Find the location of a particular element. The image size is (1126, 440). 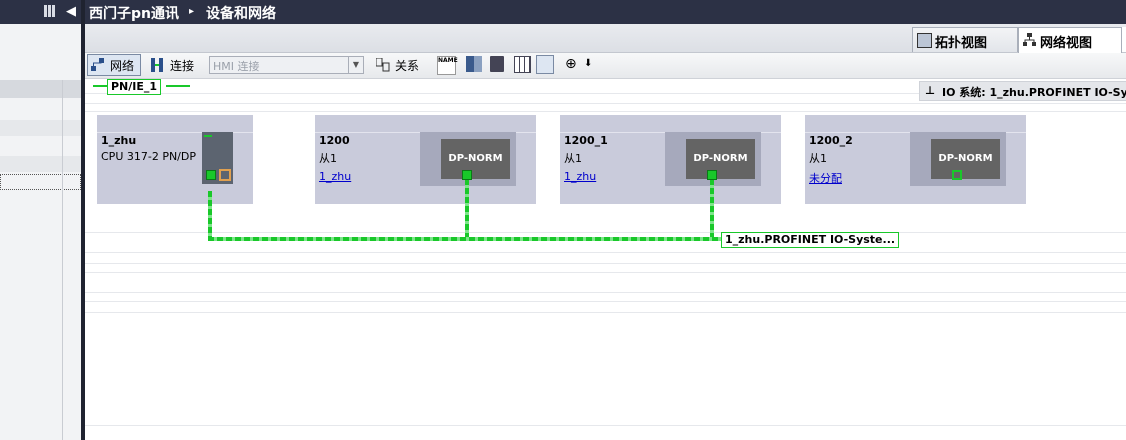

zoom-icon: ⊕ is located at coordinates (571, 64).